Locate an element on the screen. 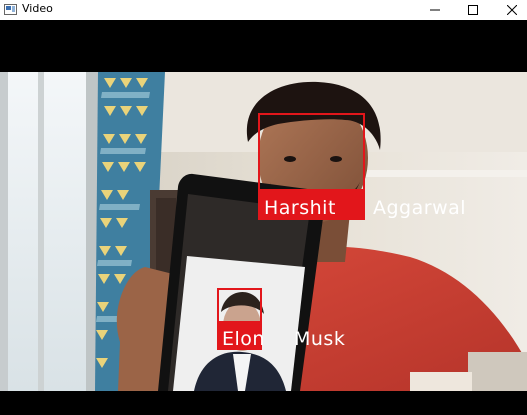  minimize-icon is located at coordinates (435, 10).